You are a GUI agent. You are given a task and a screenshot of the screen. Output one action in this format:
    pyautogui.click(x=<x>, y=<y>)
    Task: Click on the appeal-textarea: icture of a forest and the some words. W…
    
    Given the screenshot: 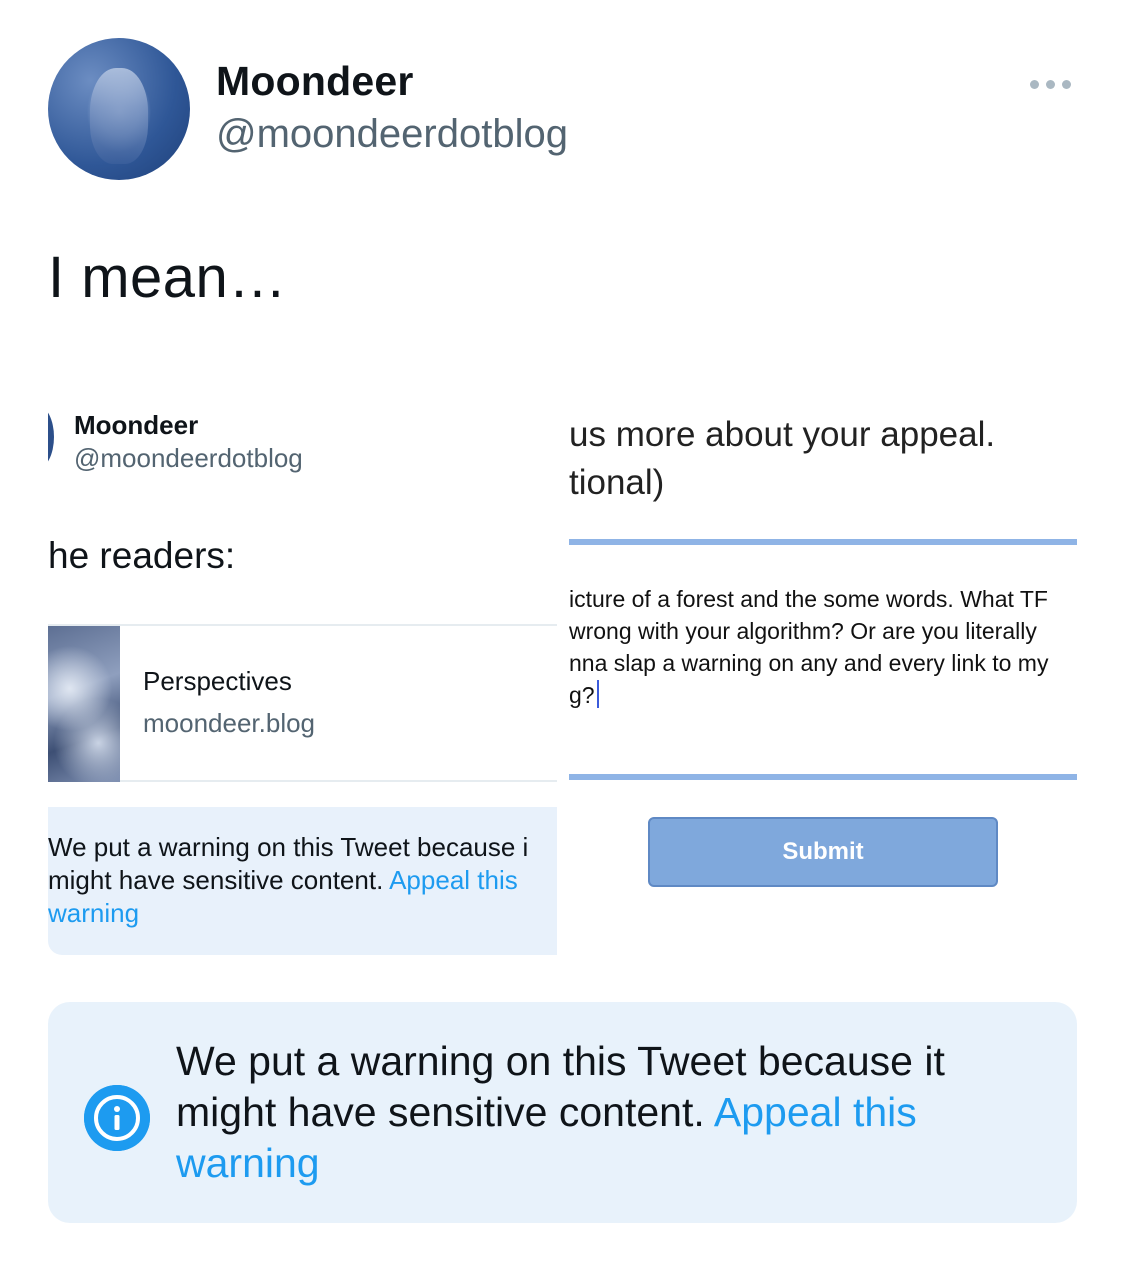 What is the action you would take?
    pyautogui.click(x=823, y=659)
    